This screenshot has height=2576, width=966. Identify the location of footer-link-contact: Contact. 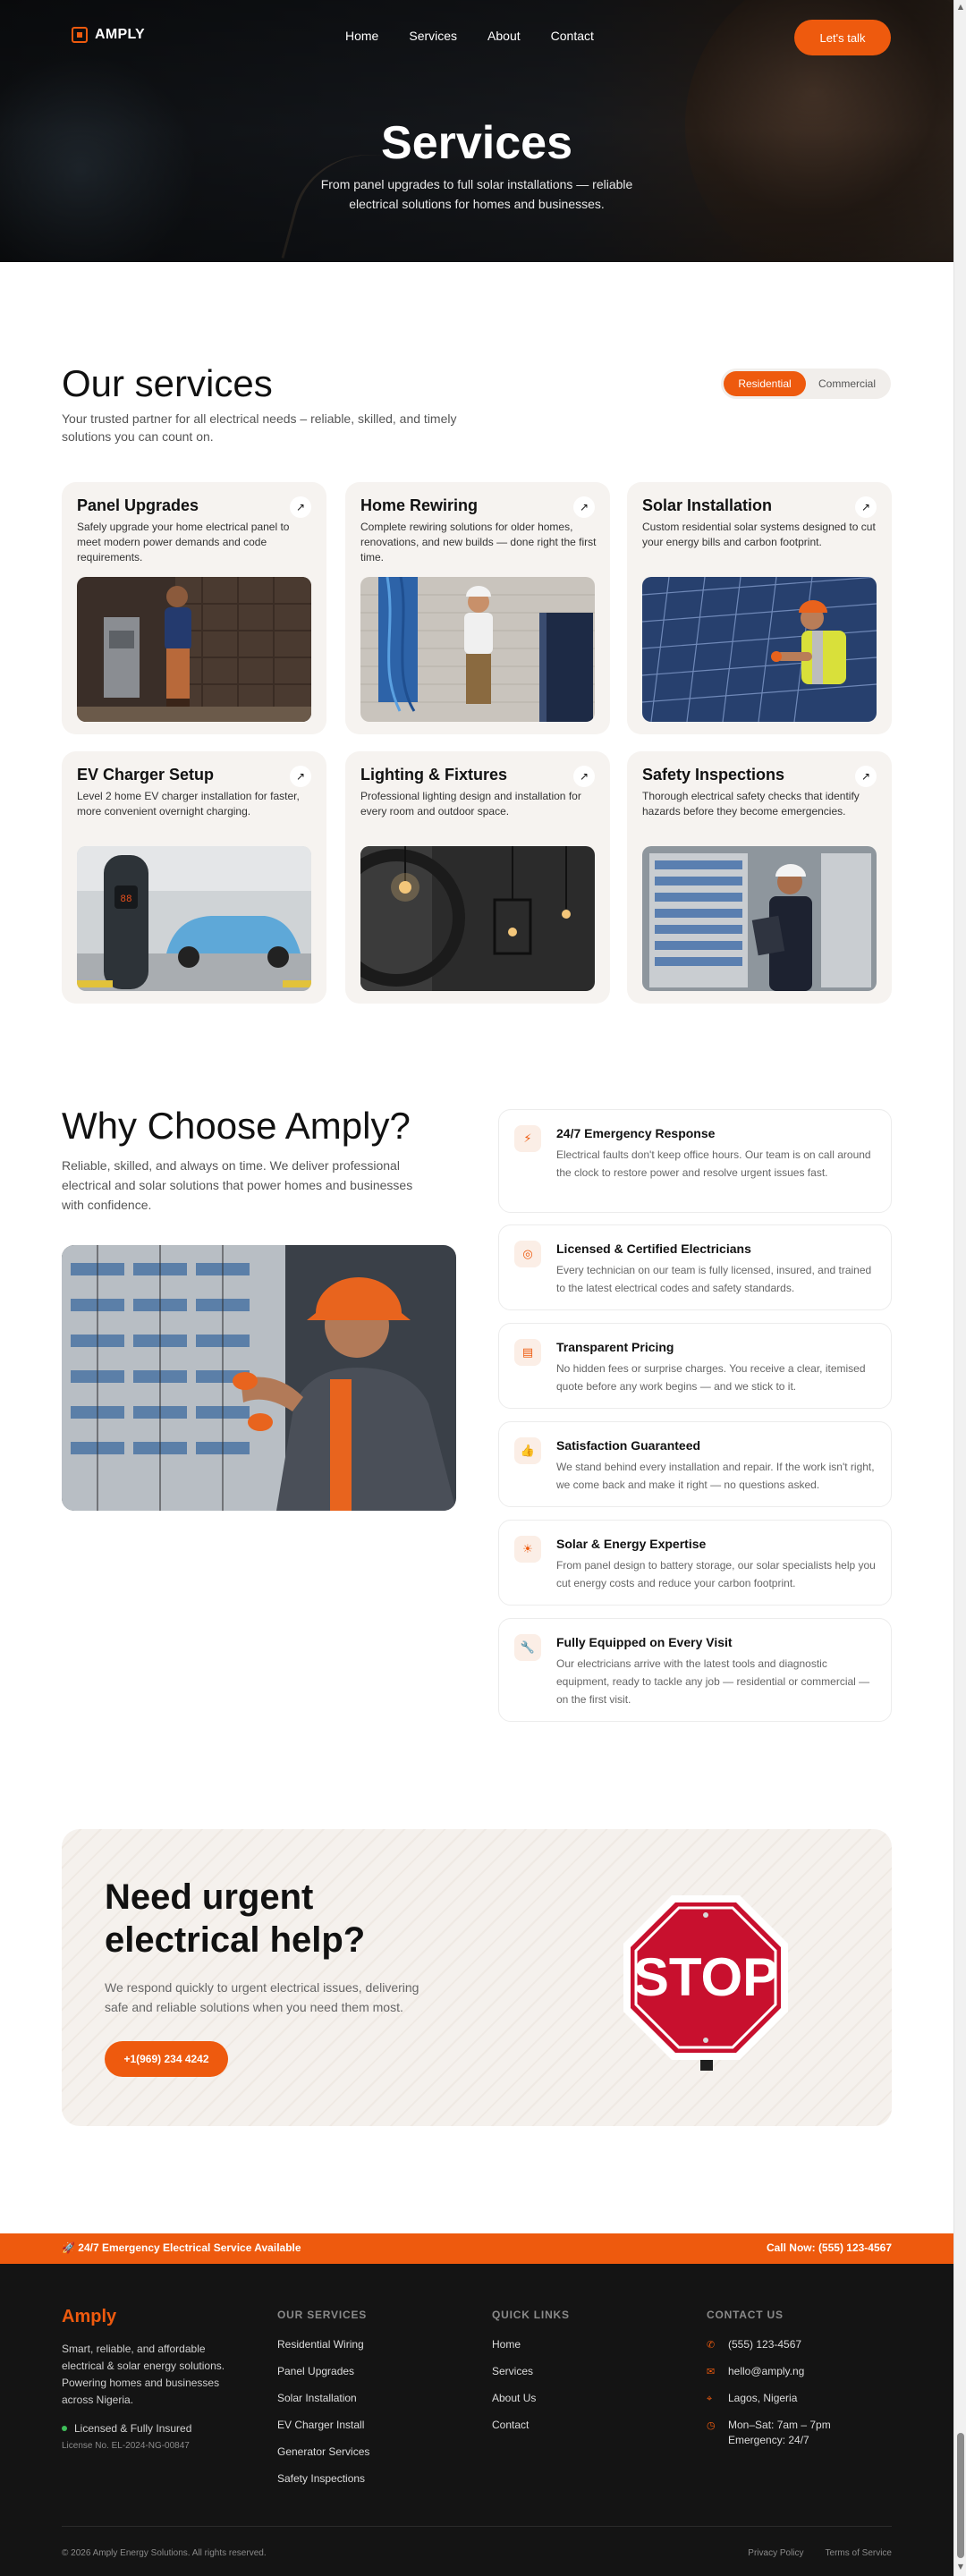
(514, 2425).